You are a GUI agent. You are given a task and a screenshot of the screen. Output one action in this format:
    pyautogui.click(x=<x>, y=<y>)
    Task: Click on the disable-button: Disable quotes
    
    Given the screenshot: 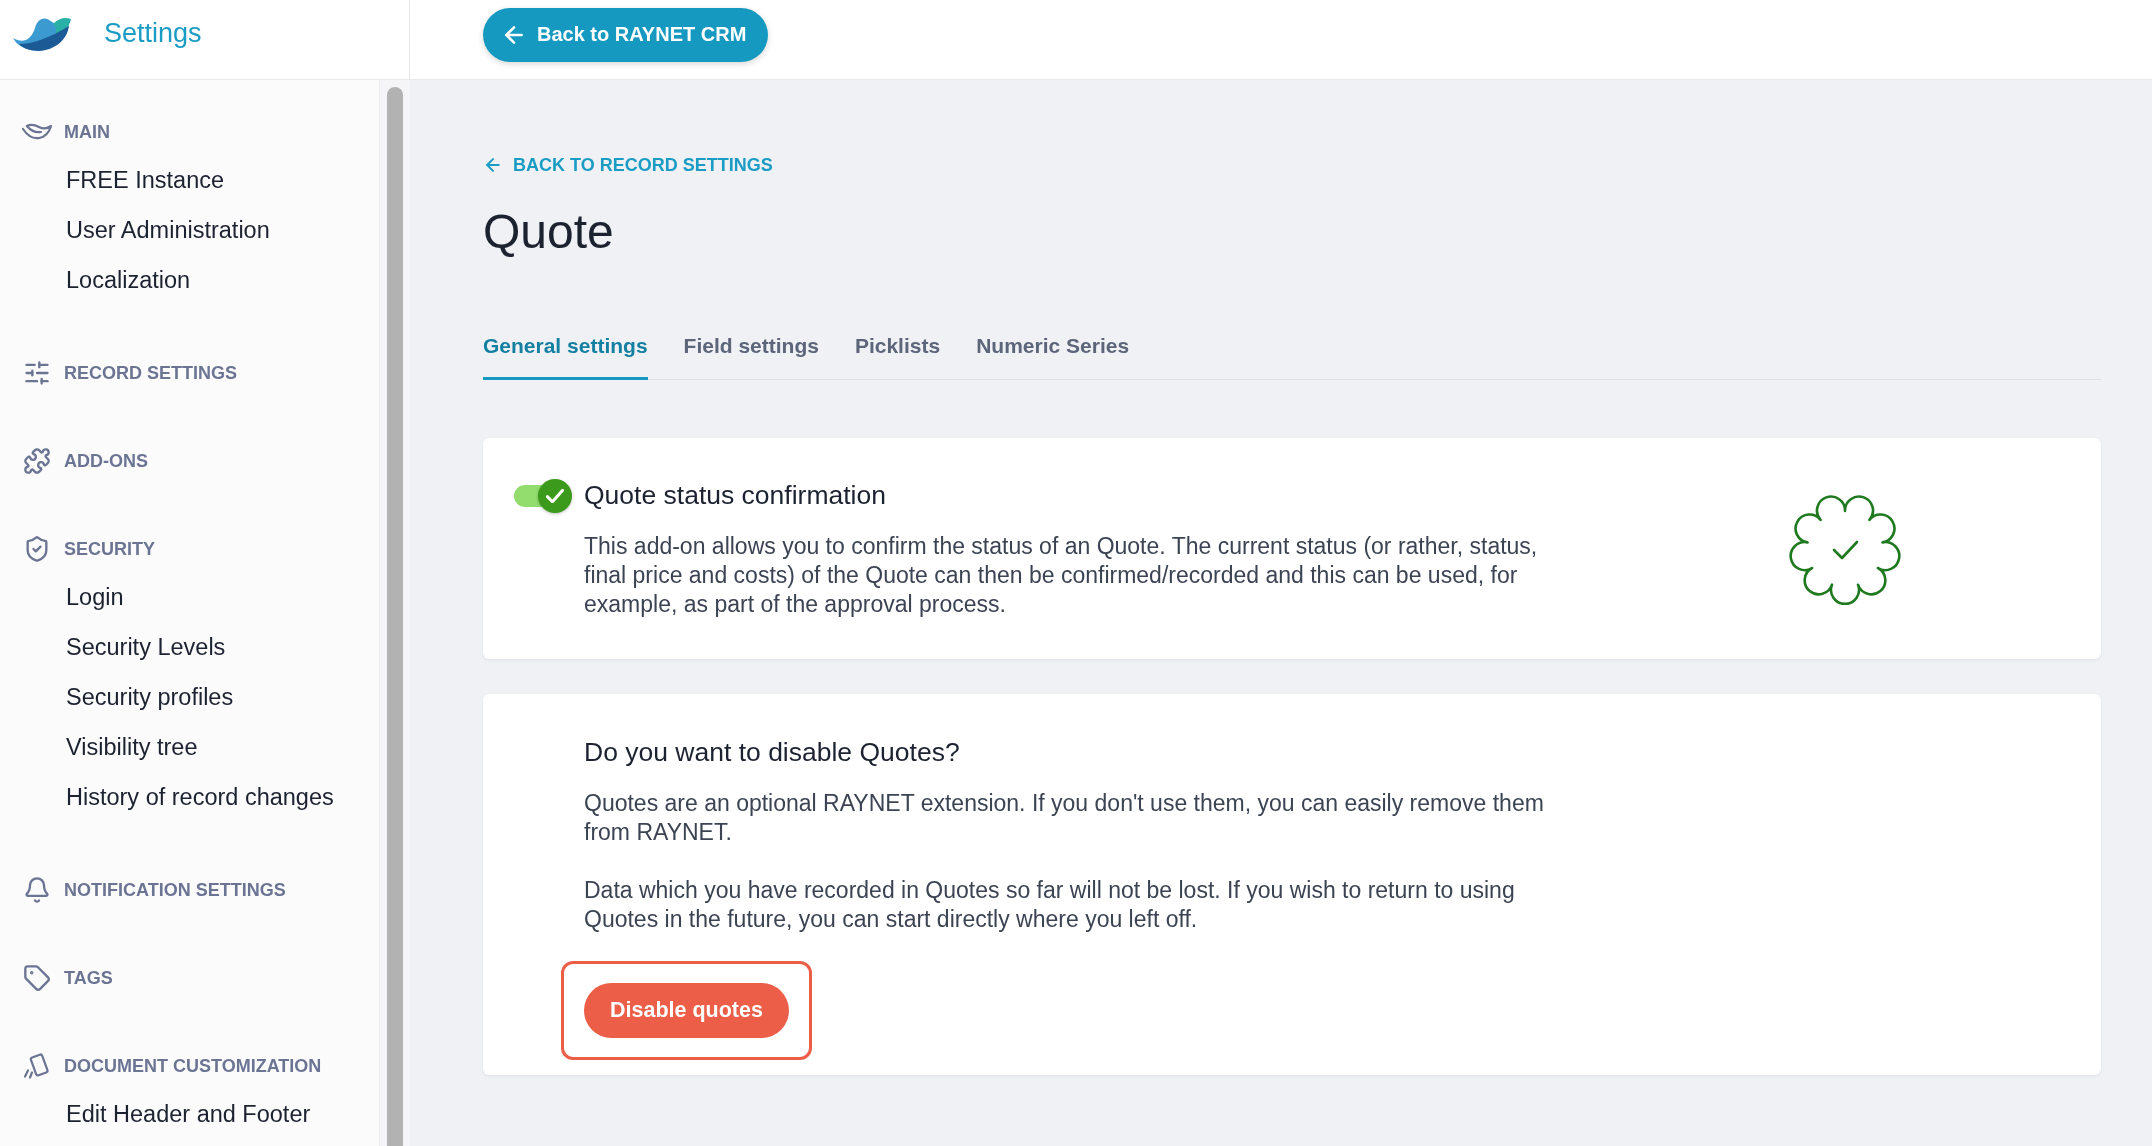 What is the action you would take?
    pyautogui.click(x=686, y=1010)
    